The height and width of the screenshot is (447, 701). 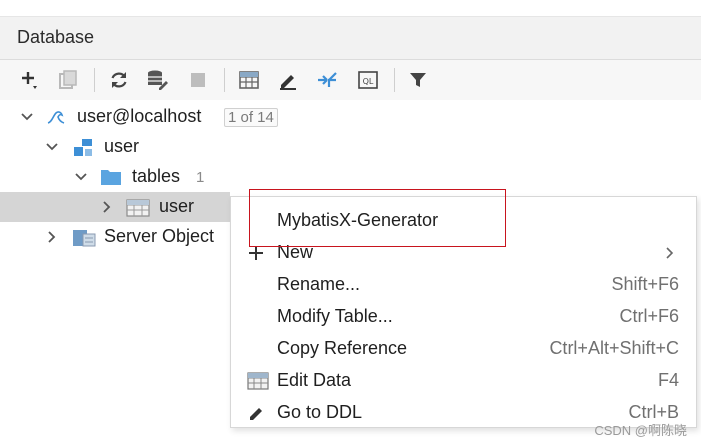 What do you see at coordinates (156, 176) in the screenshot?
I see `tables-label: tables` at bounding box center [156, 176].